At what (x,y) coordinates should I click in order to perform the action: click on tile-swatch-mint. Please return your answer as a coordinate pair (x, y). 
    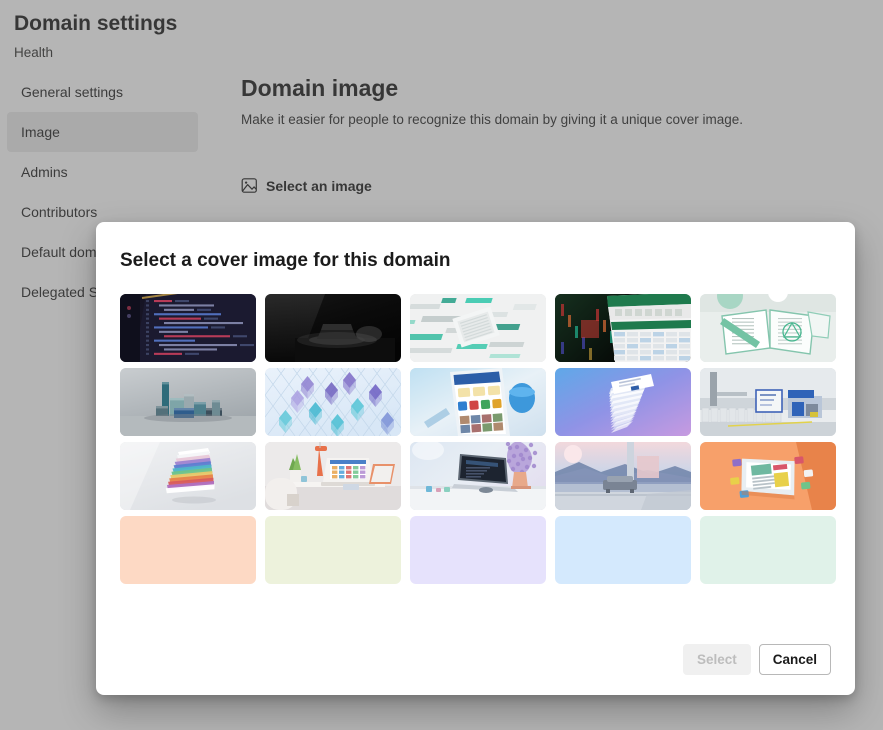
    Looking at the image, I should click on (768, 550).